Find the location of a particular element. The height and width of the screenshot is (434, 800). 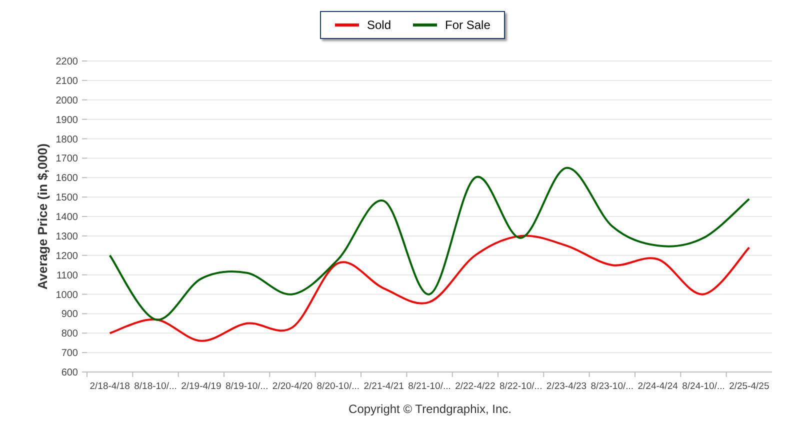

x-tick-label: 2/18-4/18 is located at coordinates (110, 386).